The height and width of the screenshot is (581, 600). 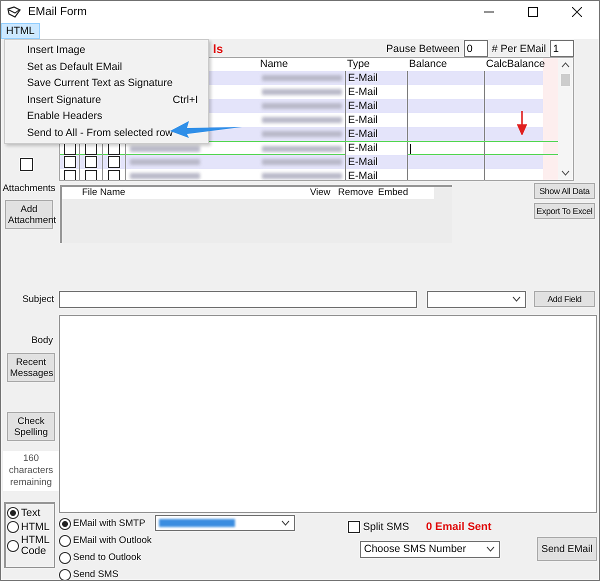 What do you see at coordinates (519, 48) in the screenshot?
I see `field-label: # Per EMail` at bounding box center [519, 48].